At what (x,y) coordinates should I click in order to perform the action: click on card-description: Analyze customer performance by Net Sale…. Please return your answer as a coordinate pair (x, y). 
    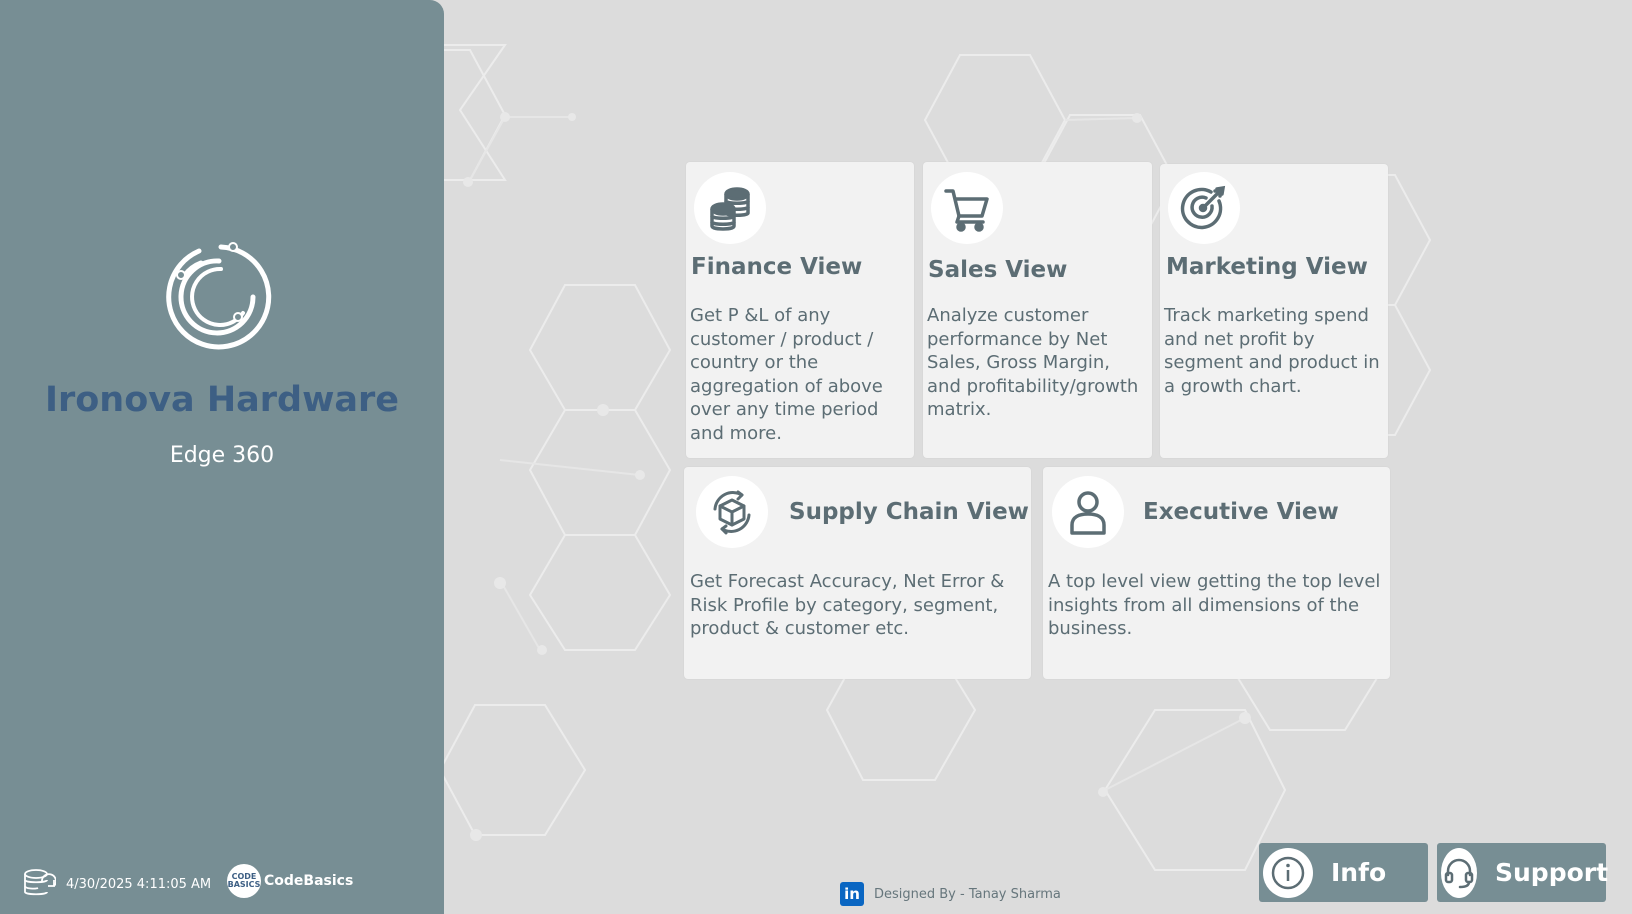
    Looking at the image, I should click on (1033, 362).